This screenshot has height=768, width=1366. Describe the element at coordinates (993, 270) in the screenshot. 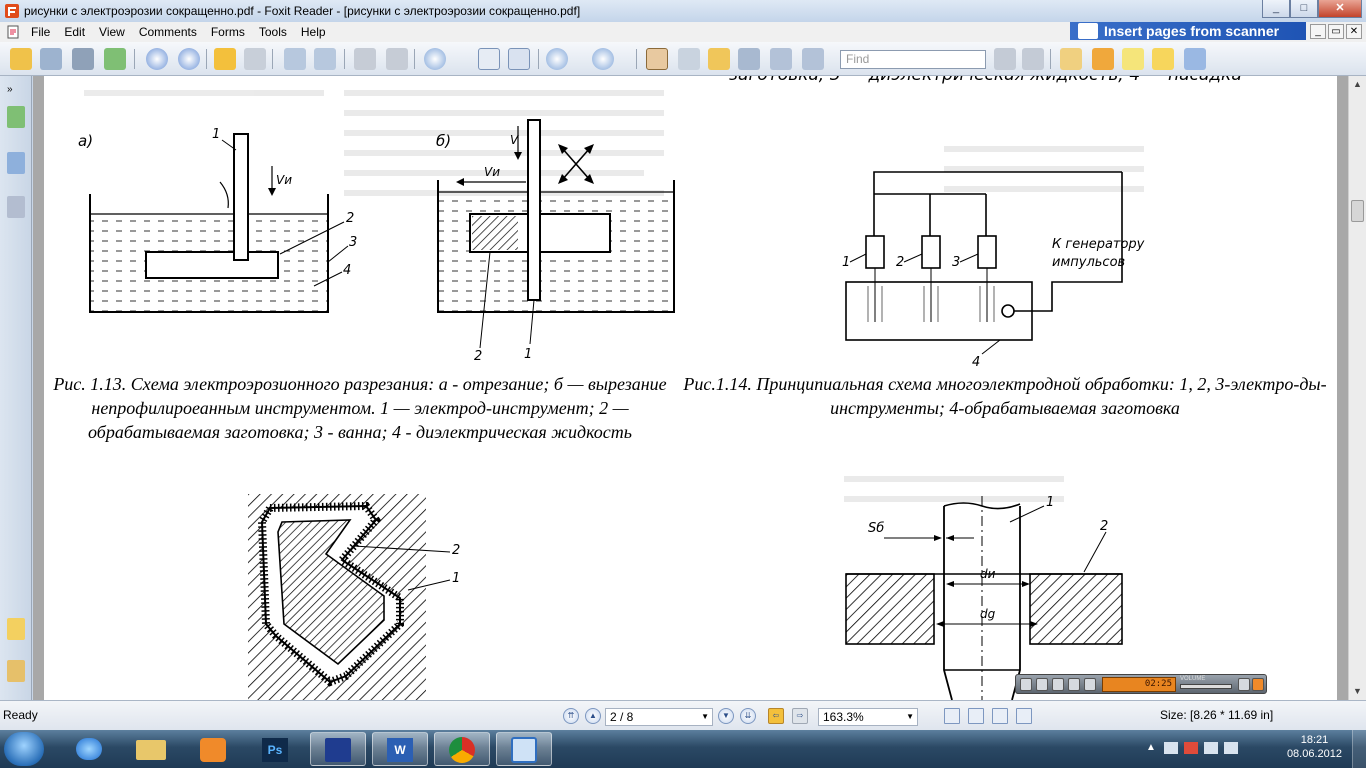

I see `figure-1-14: К генератору импульсов 1 2 3 4` at that location.